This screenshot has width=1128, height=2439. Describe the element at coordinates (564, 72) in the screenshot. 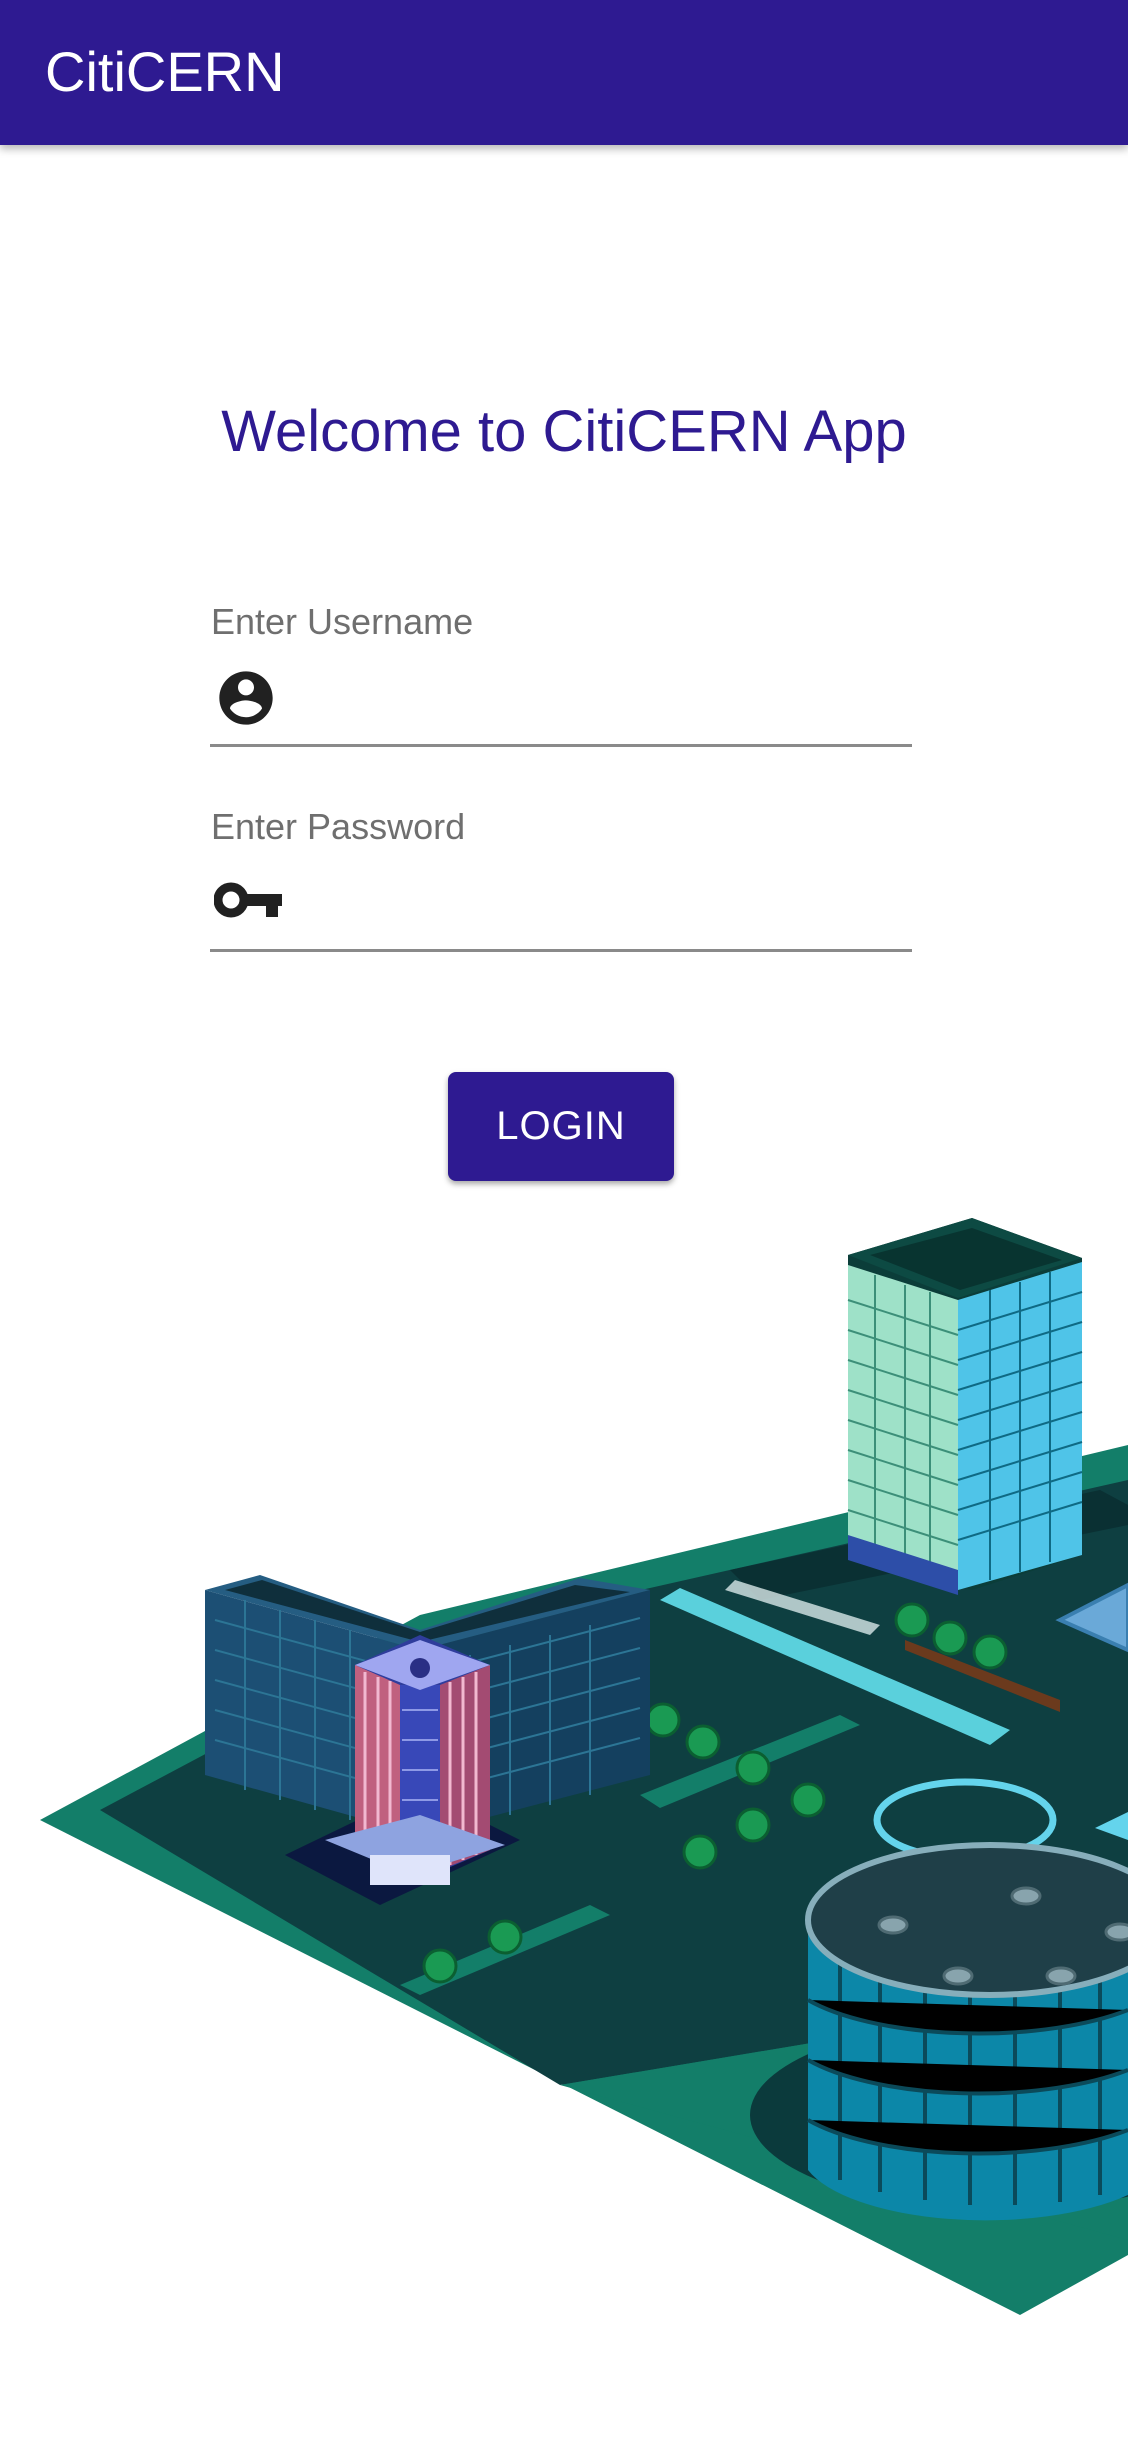

I see `app-bar: CitiCERN` at that location.